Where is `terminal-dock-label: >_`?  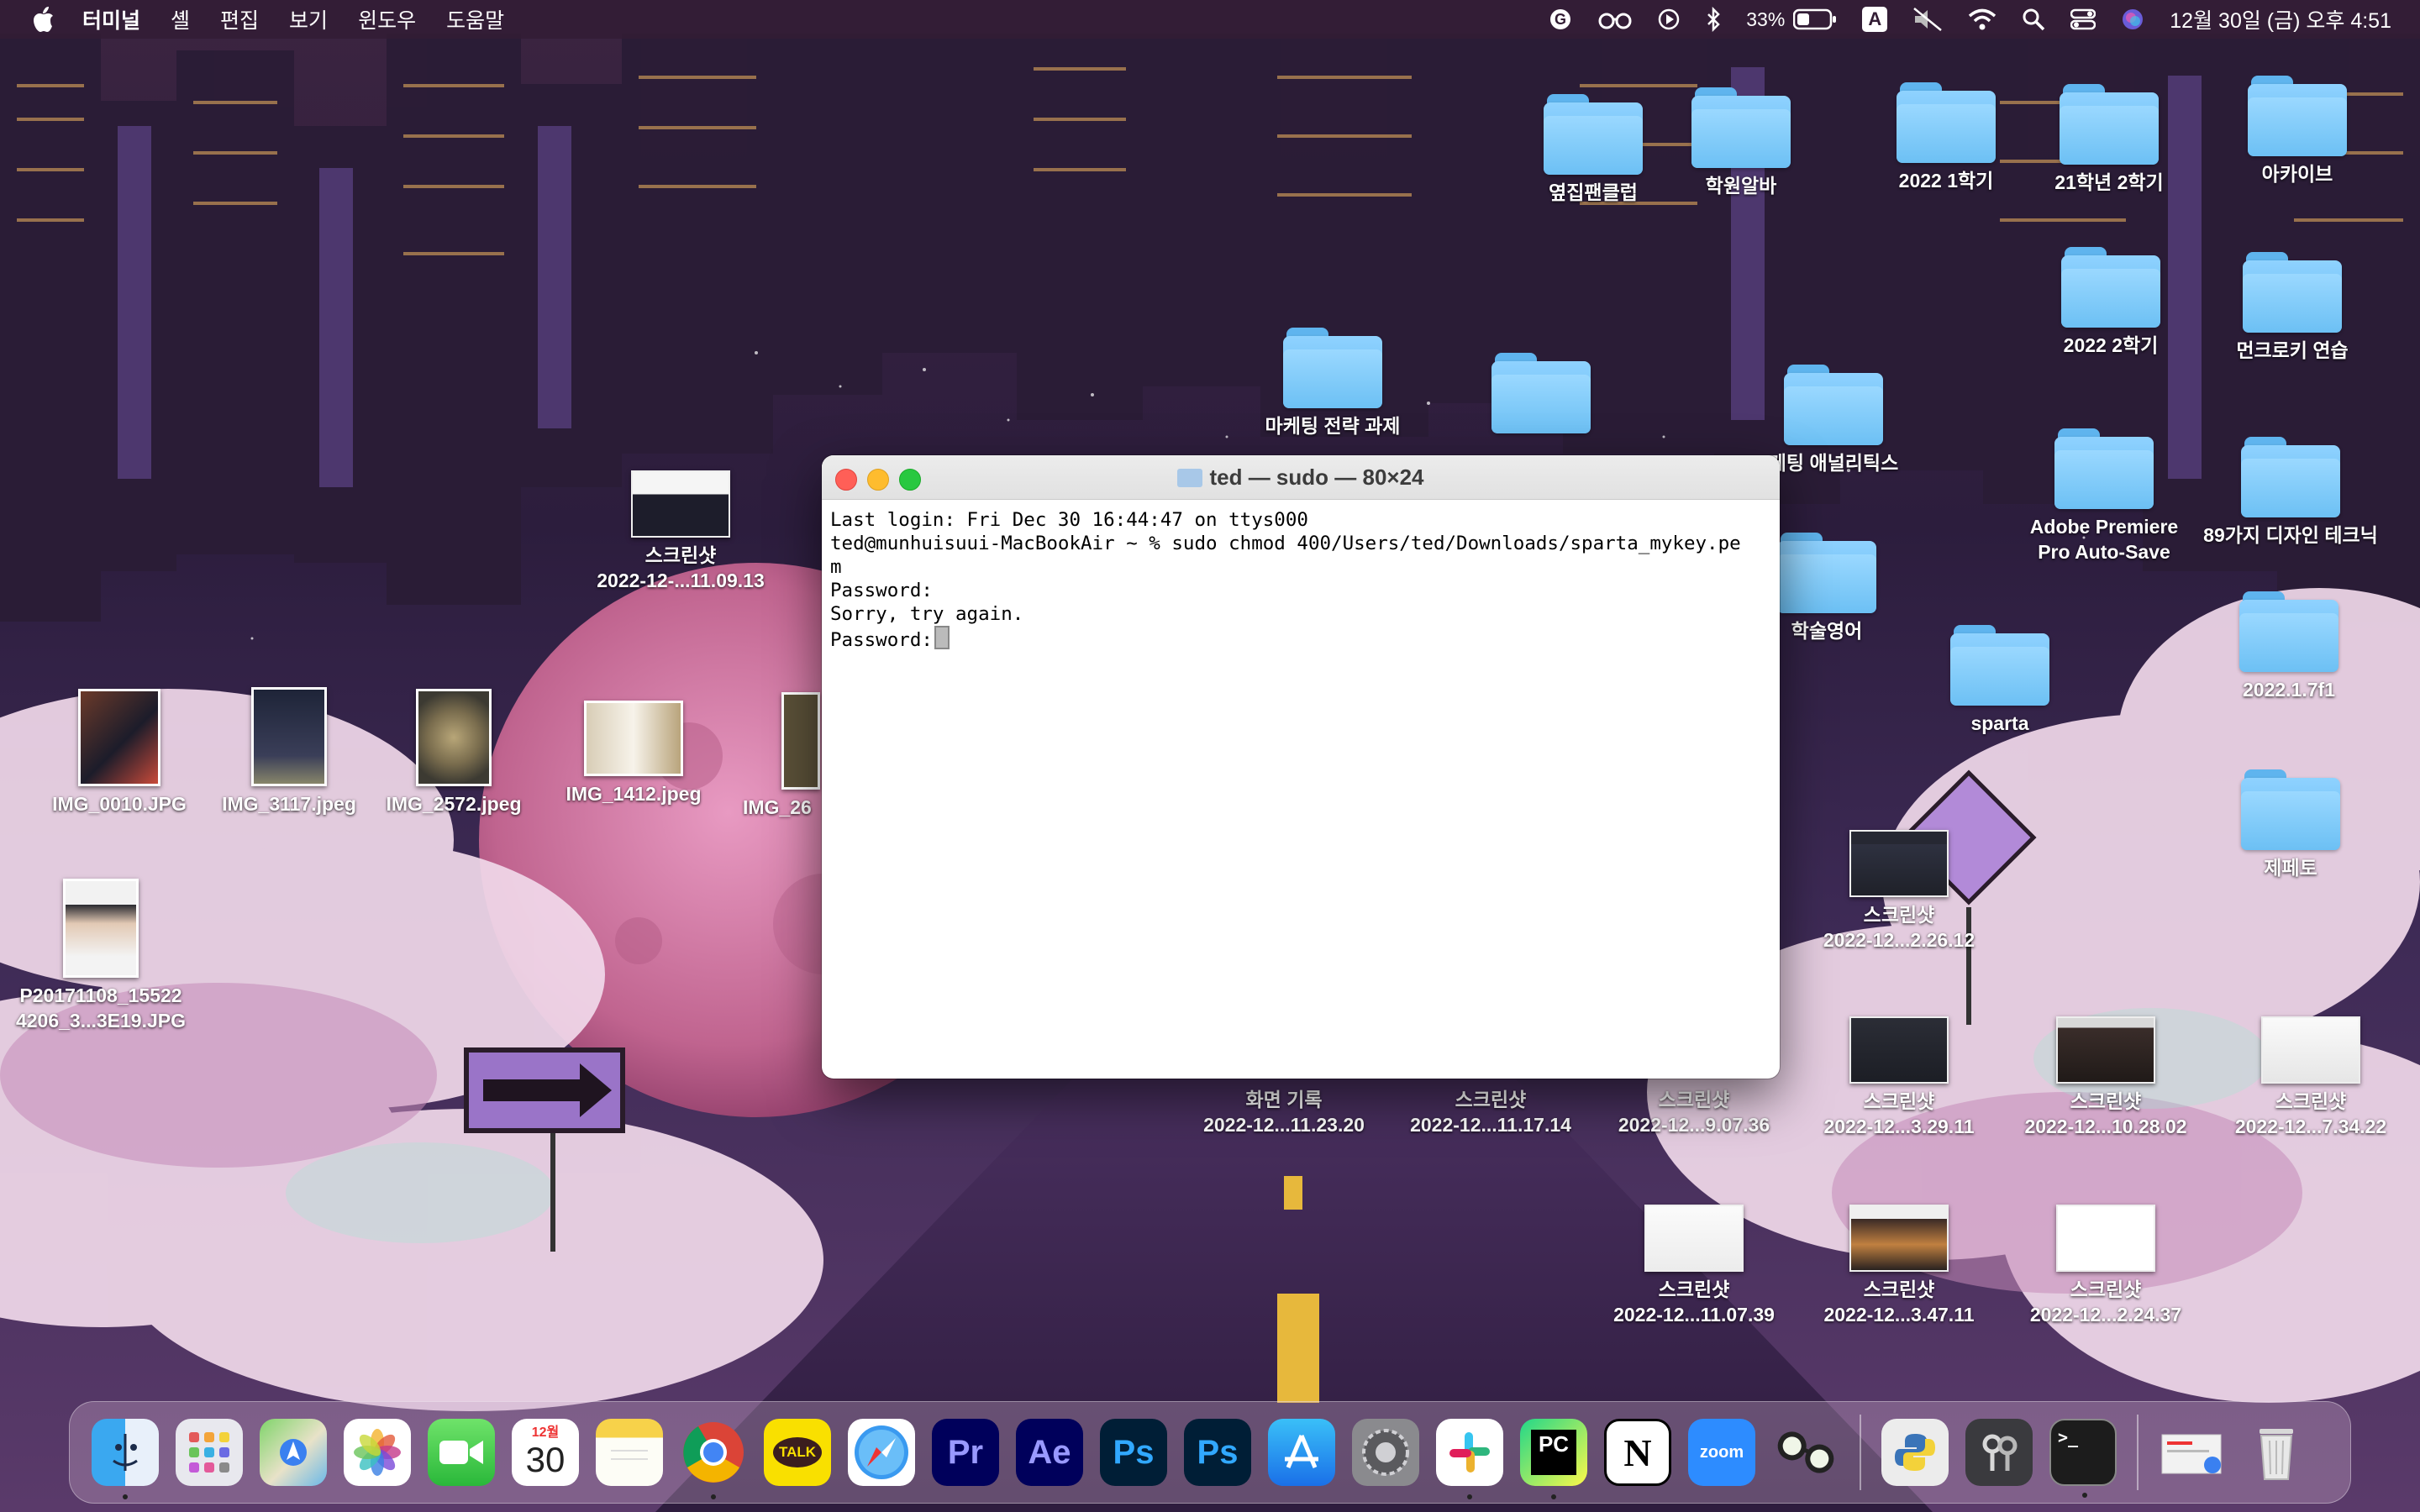
terminal-dock-label: >_ is located at coordinates (2068, 1437).